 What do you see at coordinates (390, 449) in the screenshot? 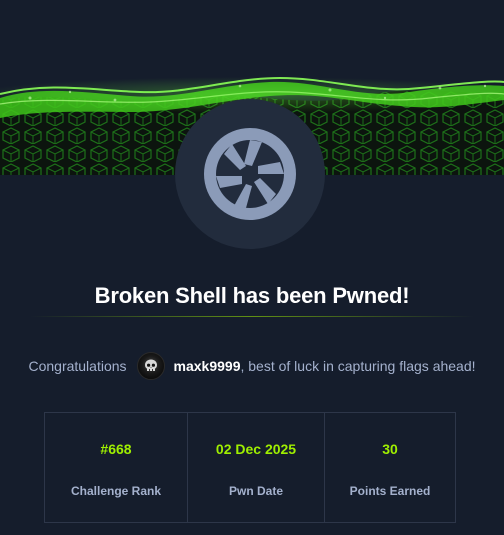
I see `stat-value: 30` at bounding box center [390, 449].